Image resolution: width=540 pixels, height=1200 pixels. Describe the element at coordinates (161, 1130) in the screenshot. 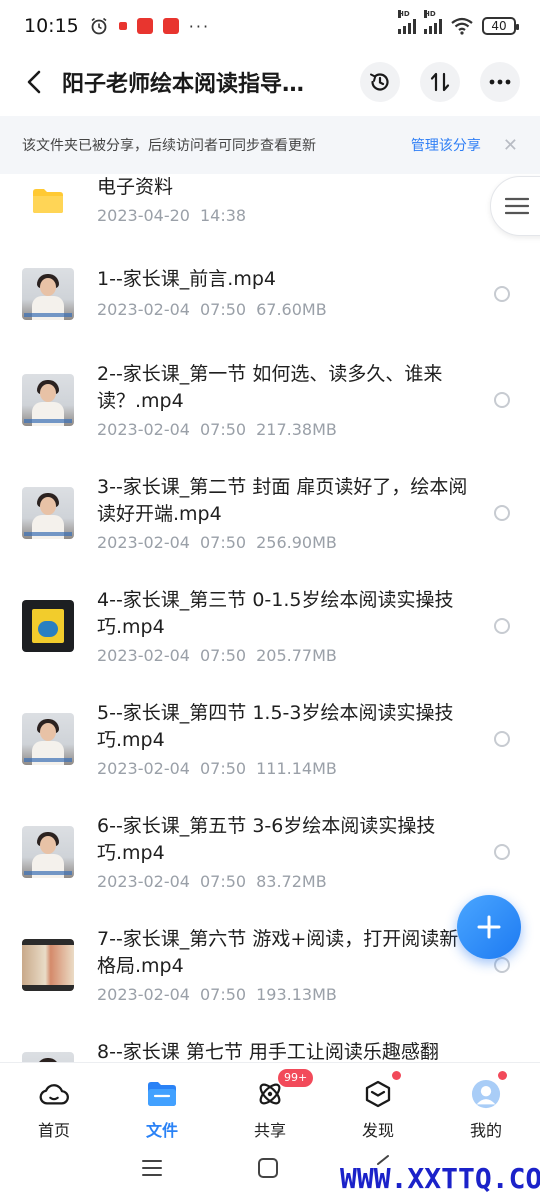

I see `nav-label-files: 文件` at that location.